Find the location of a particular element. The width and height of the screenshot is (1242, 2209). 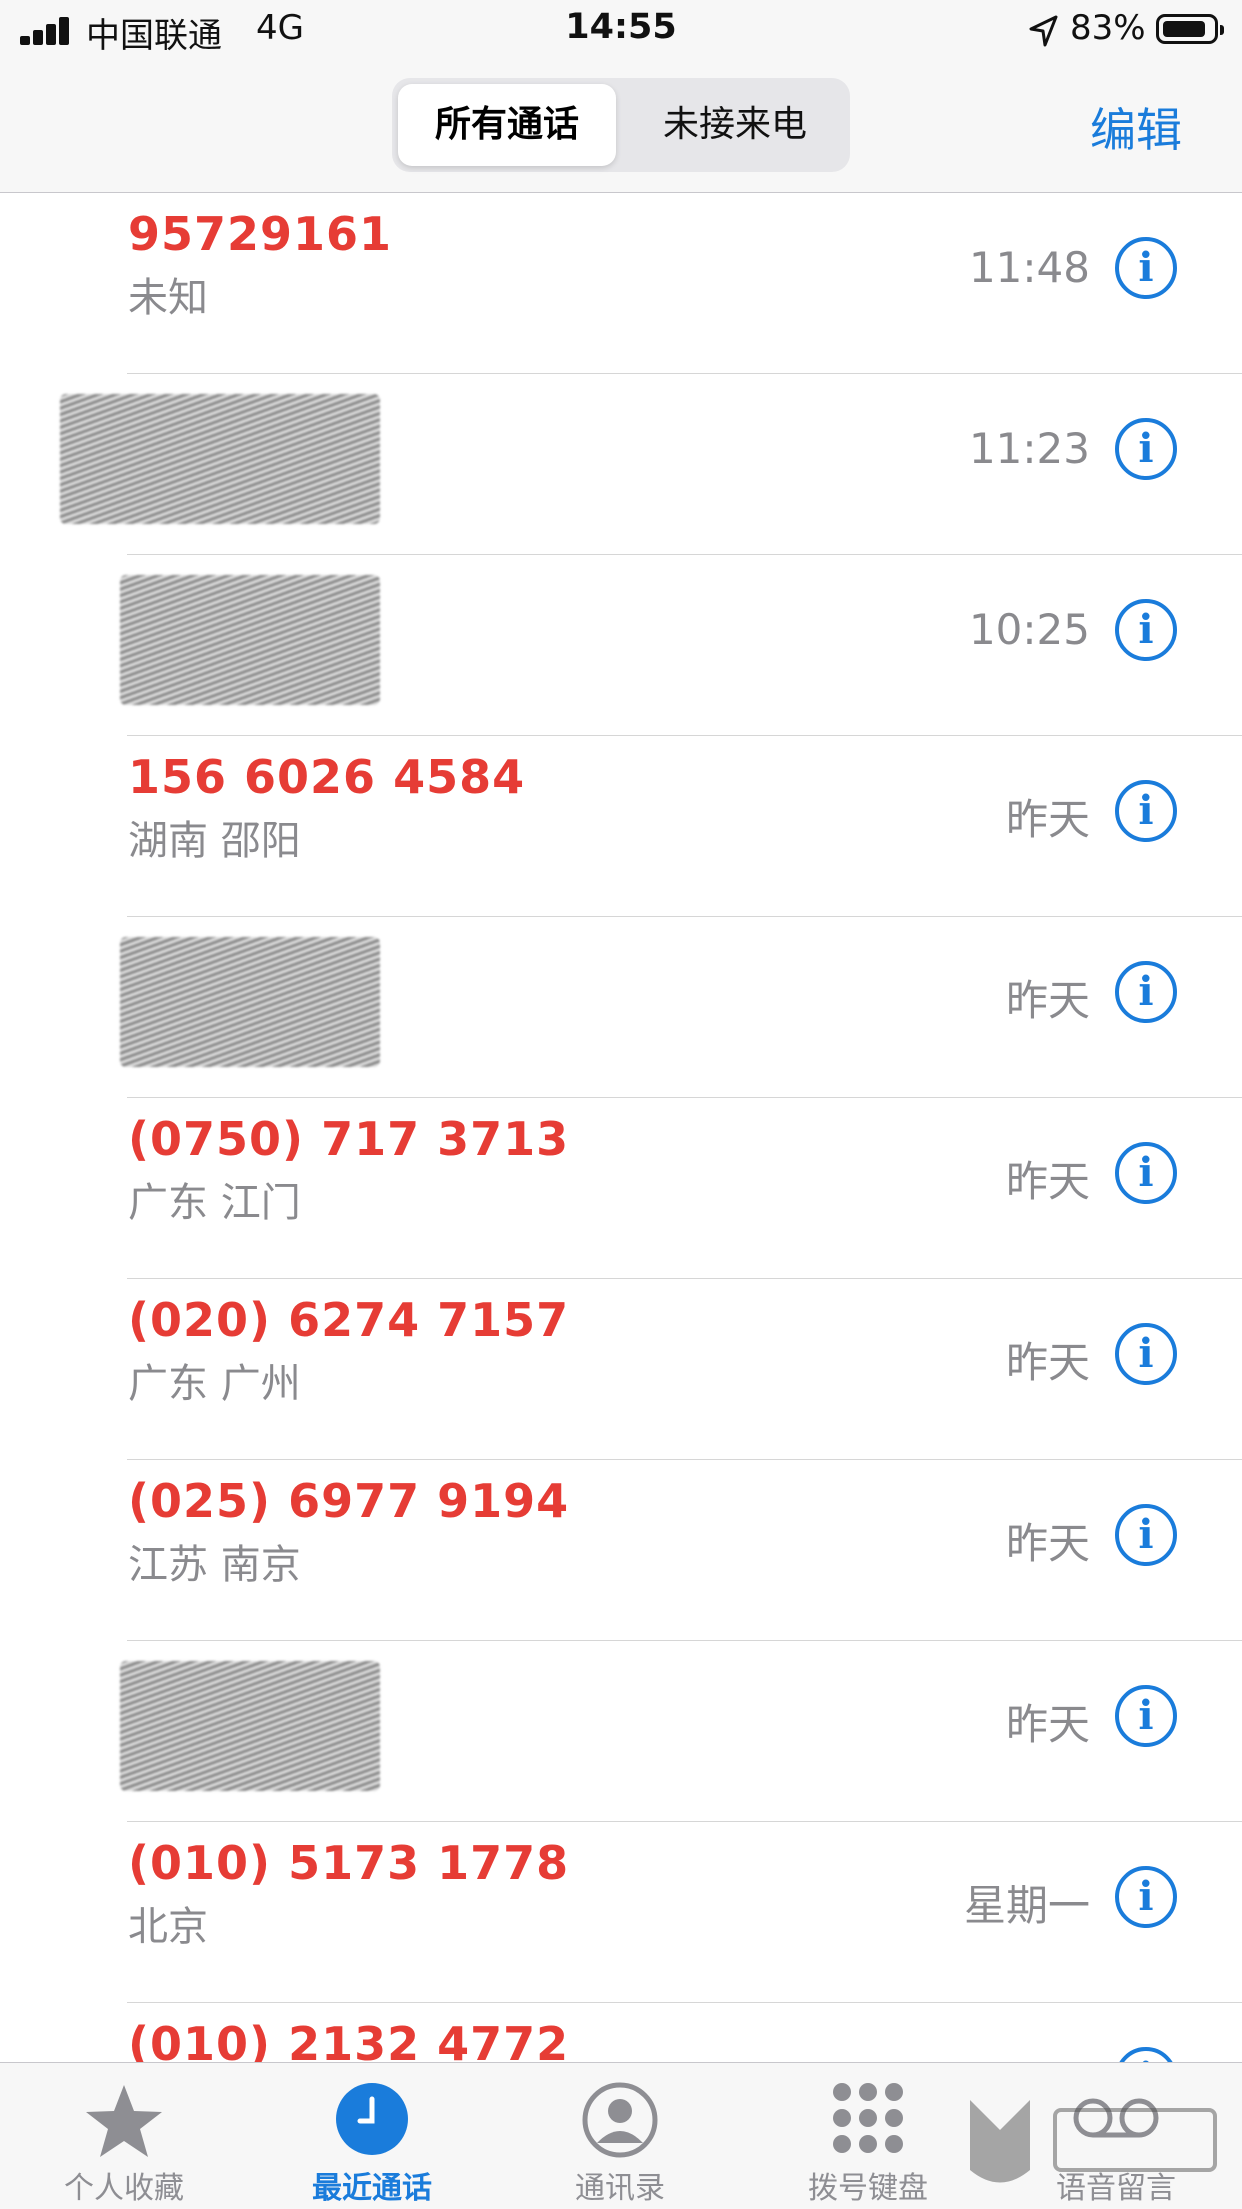

caller-location: 广东 江门 is located at coordinates (214, 1203).